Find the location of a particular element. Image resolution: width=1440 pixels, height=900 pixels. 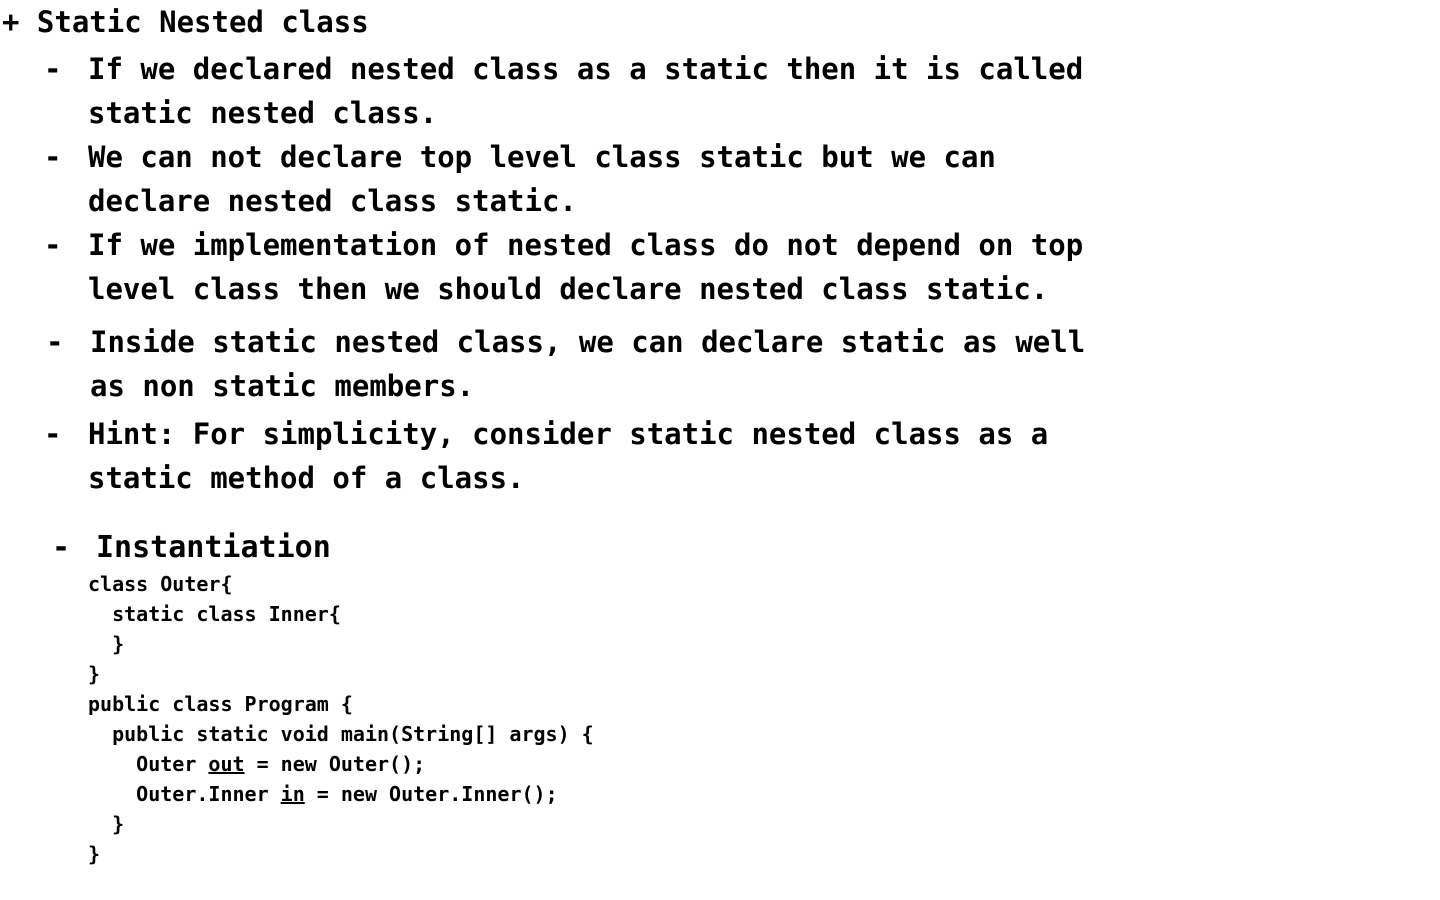

bullet-text: Instantiation is located at coordinates (213, 547).